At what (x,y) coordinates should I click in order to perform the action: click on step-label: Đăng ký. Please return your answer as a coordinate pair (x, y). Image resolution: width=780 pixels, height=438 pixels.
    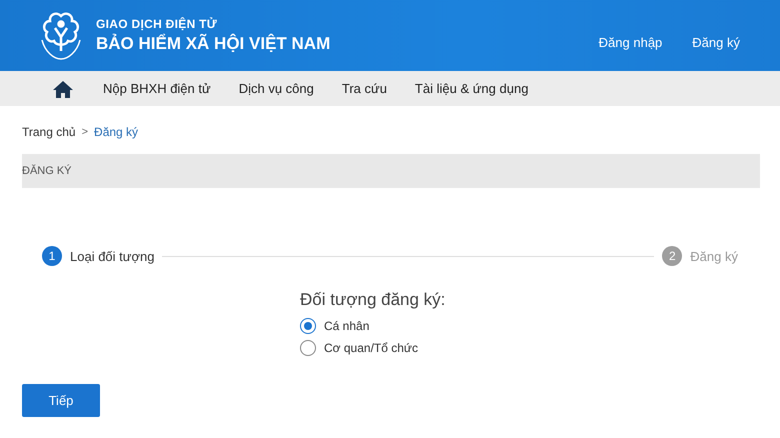
    Looking at the image, I should click on (714, 256).